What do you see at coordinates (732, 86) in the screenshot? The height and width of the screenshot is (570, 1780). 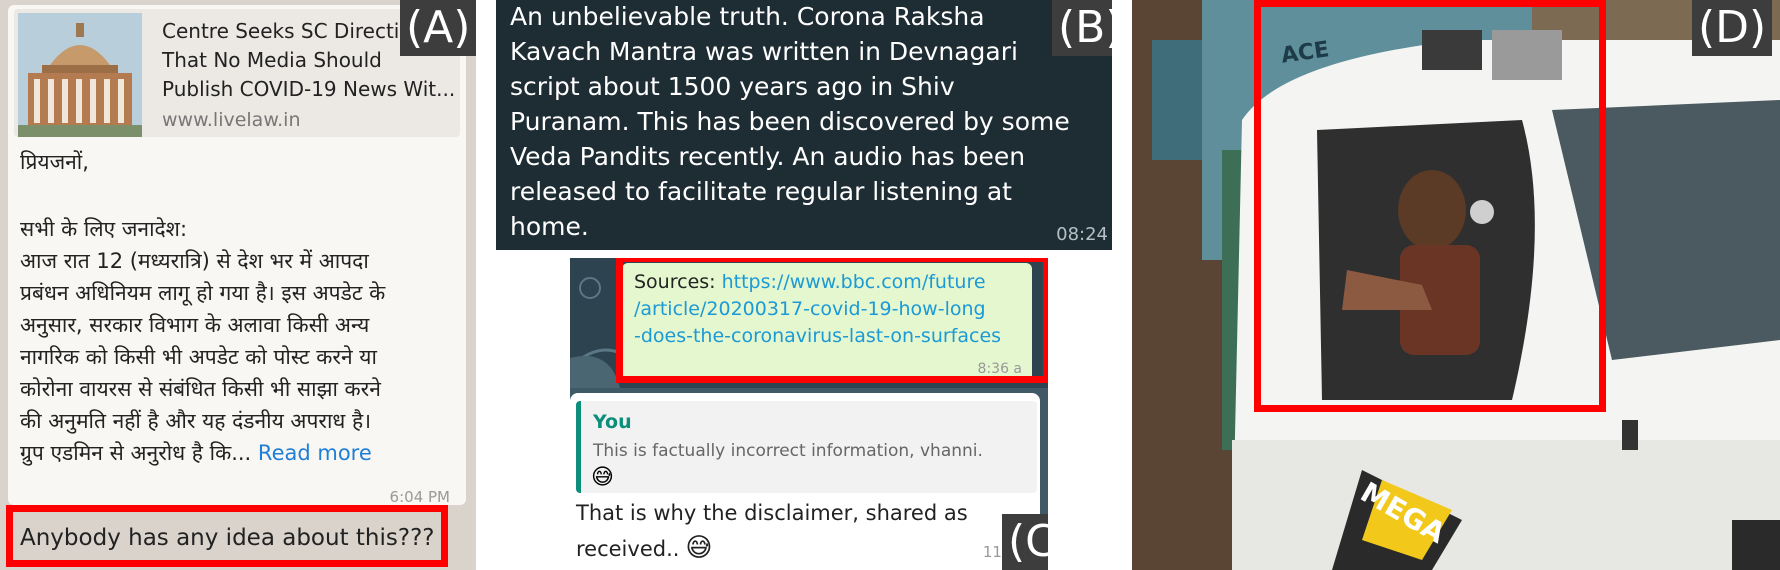 I see `message-line: script about 1500 years ago in Shiv` at bounding box center [732, 86].